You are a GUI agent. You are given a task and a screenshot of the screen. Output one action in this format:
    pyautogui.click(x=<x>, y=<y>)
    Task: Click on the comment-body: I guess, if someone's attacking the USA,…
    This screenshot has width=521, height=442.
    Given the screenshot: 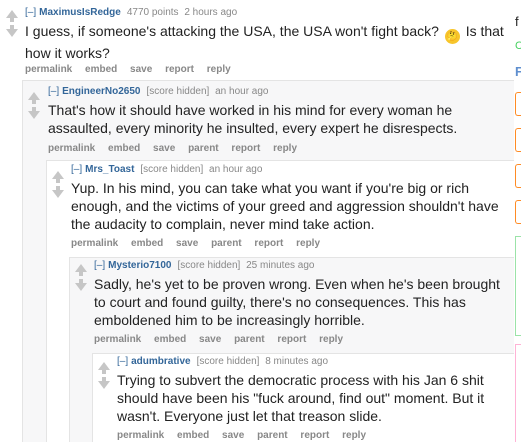 What is the action you would take?
    pyautogui.click(x=265, y=42)
    